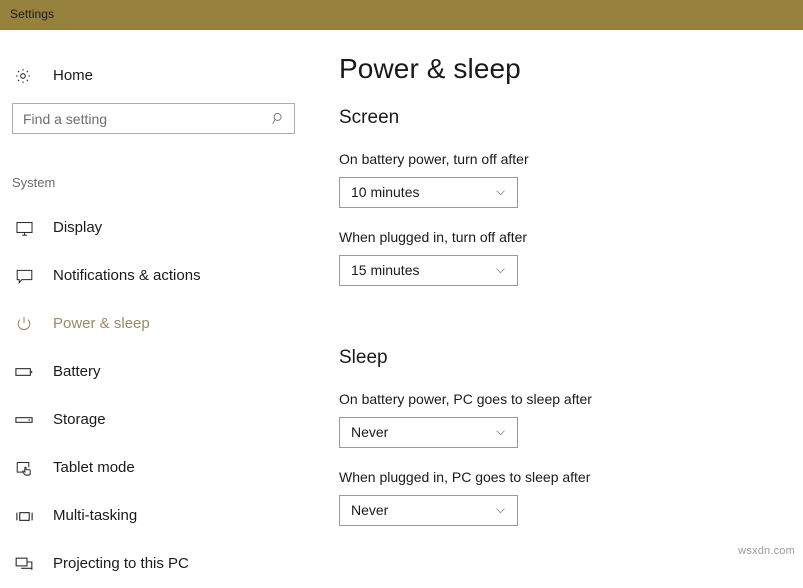 The image size is (803, 588). Describe the element at coordinates (101, 323) in the screenshot. I see `sidebar-item-label: Power & sleep` at that location.